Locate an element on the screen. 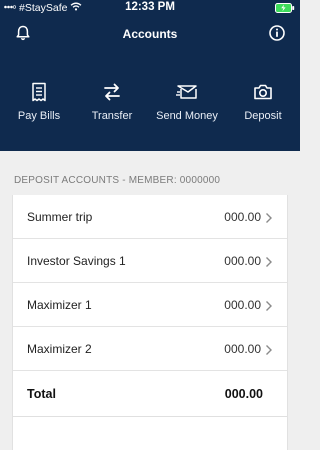 The height and width of the screenshot is (450, 320). deposit-button: Deposit is located at coordinates (263, 102).